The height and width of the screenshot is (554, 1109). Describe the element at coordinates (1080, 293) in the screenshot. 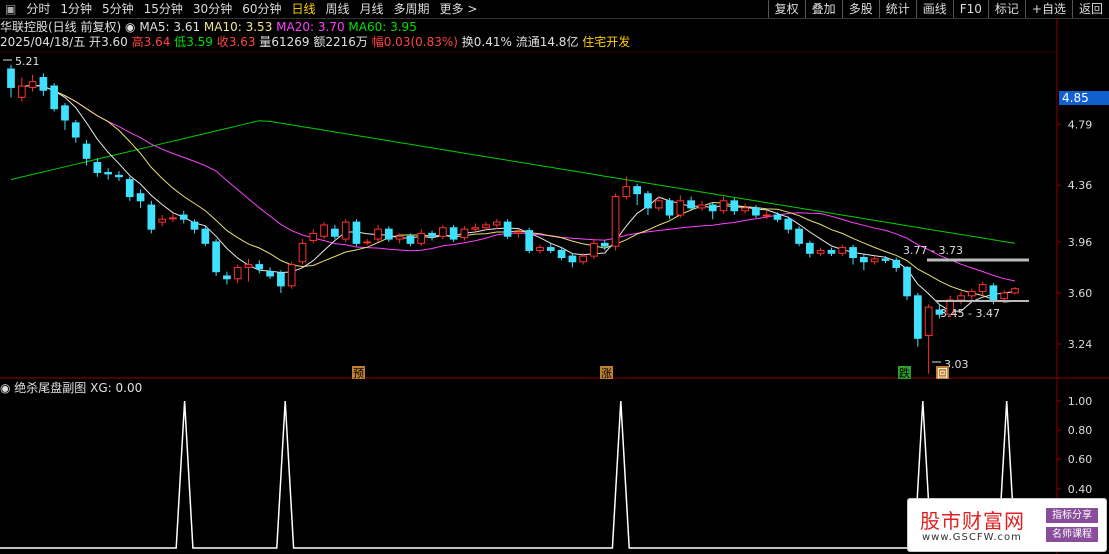

I see `price-axis-label: 3.60` at that location.